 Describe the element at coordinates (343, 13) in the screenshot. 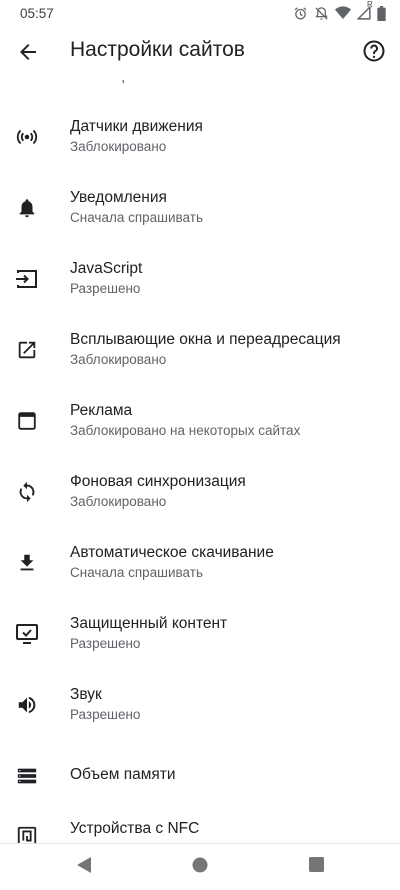

I see `wifi-icon` at that location.